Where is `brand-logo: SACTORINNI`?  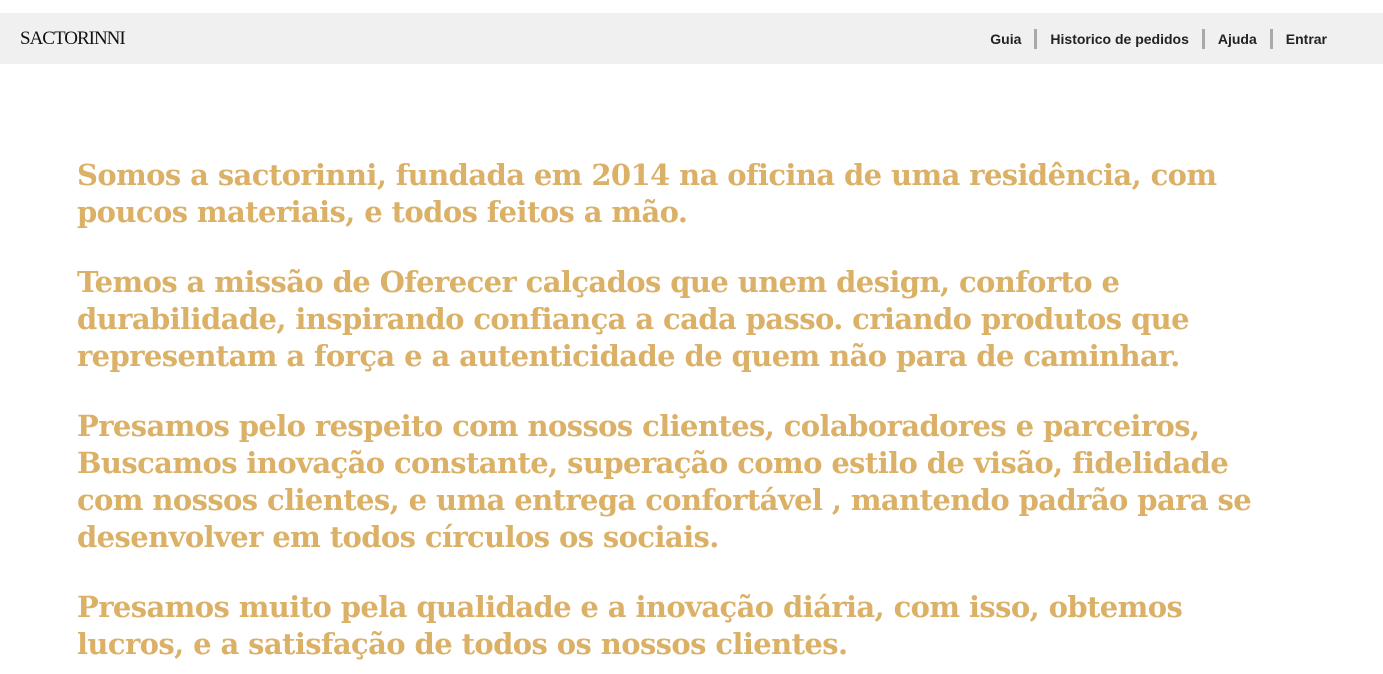 brand-logo: SACTORINNI is located at coordinates (73, 39).